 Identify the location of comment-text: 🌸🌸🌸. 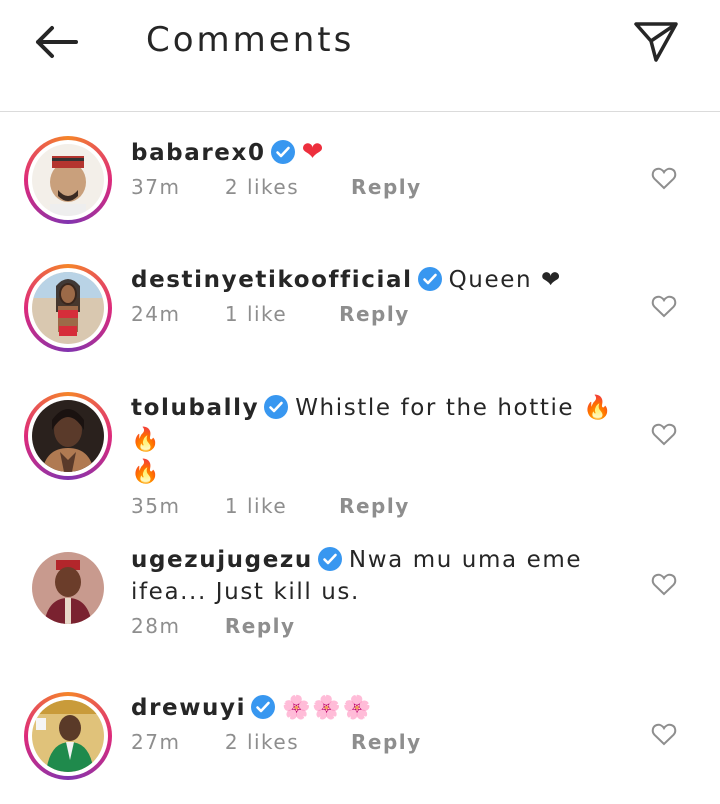
(327, 708).